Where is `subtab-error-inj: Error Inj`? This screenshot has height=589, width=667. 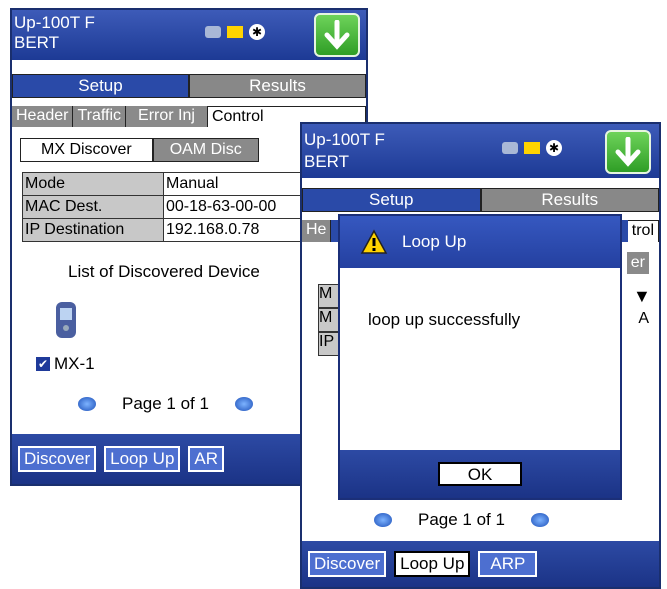
subtab-error-inj: Error Inj is located at coordinates (167, 116).